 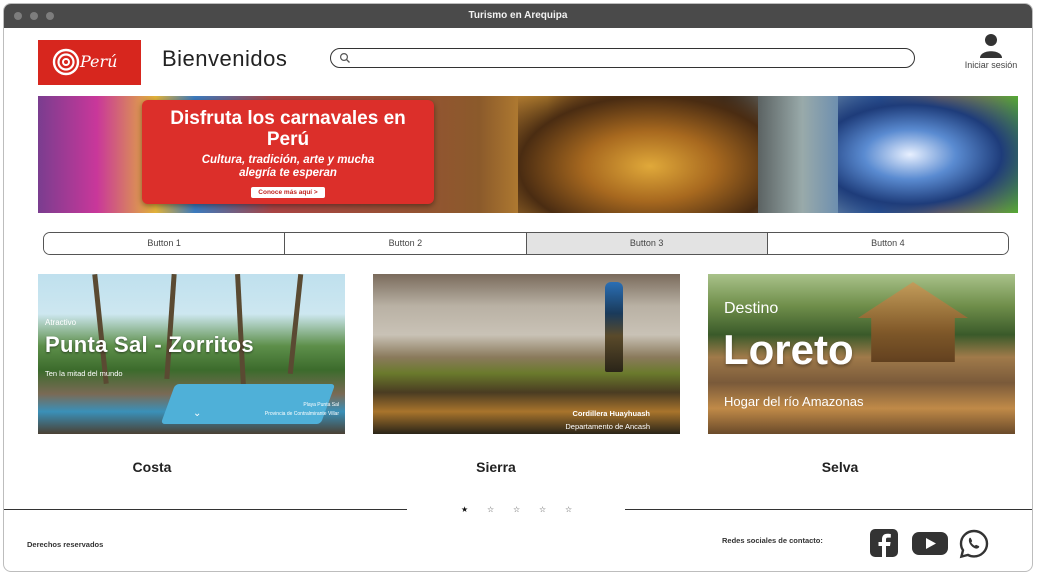 I want to click on facebook-icon, so click(x=884, y=543).